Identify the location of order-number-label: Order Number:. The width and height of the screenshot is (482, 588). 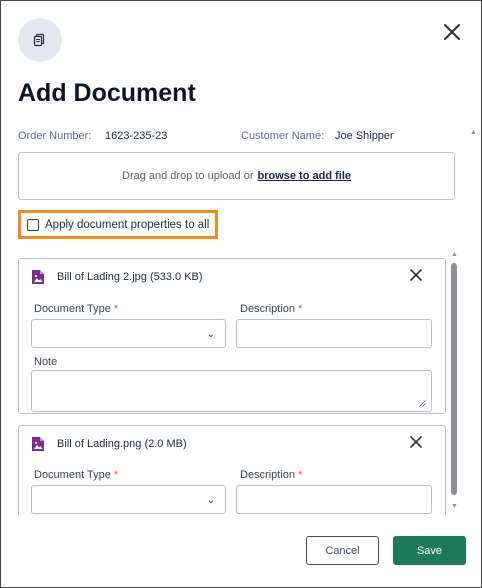
(55, 136).